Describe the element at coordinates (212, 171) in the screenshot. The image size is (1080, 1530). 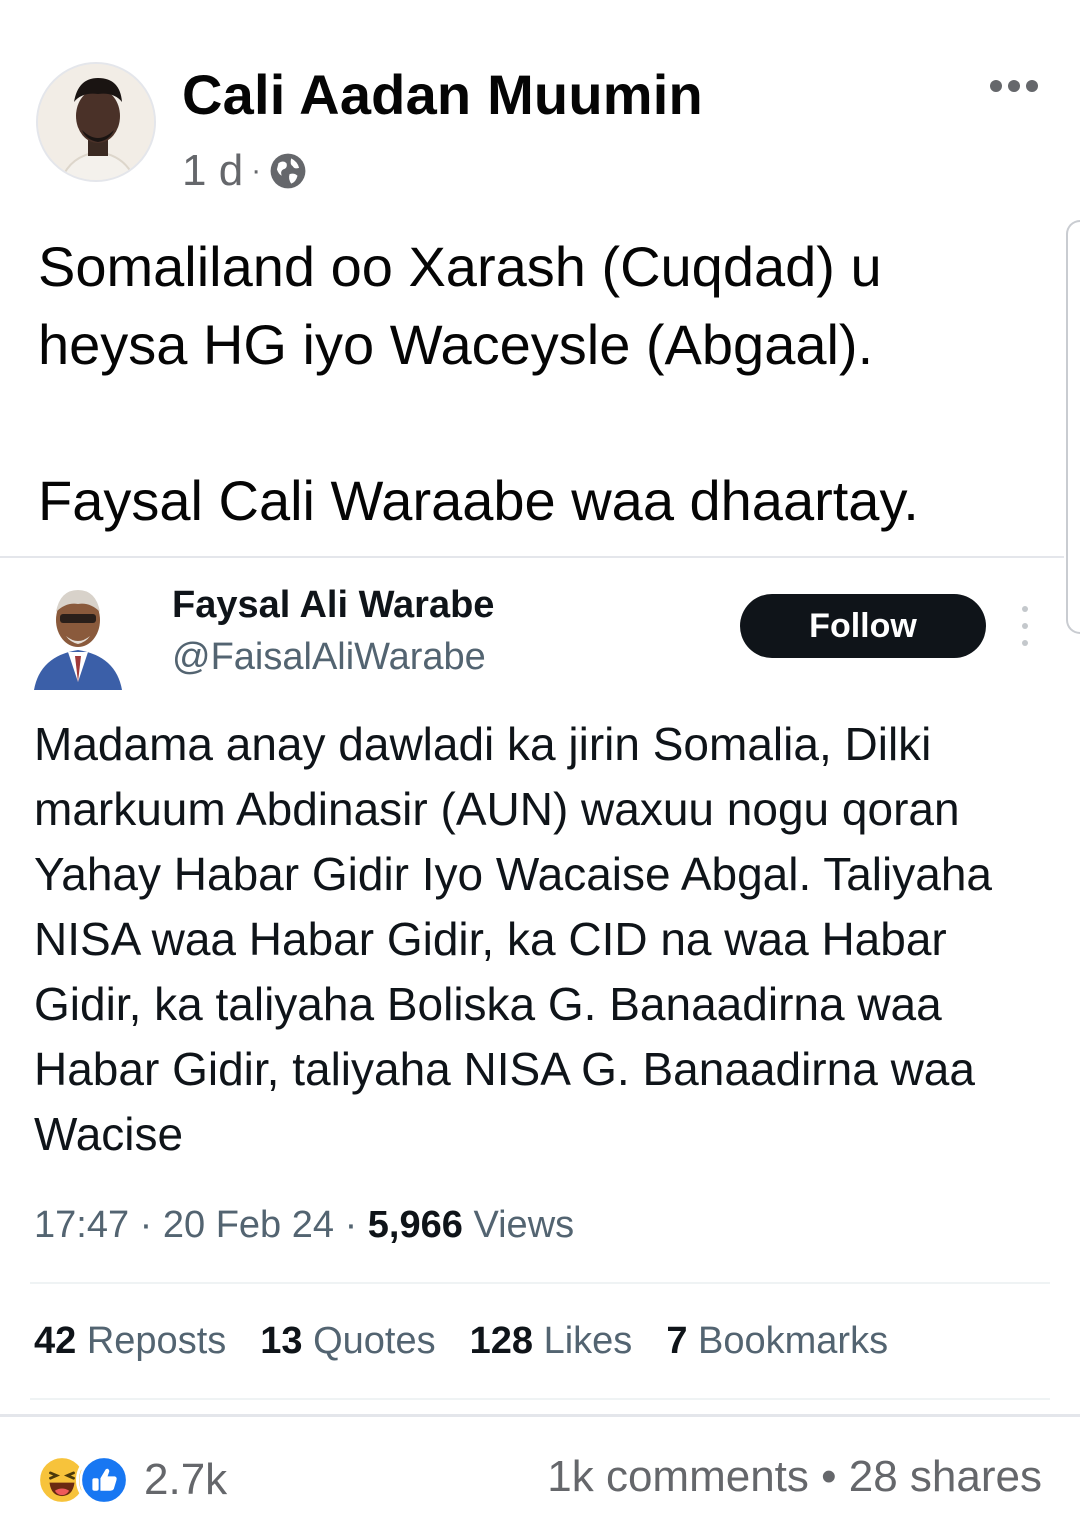
I see `post-time: 1 d` at that location.